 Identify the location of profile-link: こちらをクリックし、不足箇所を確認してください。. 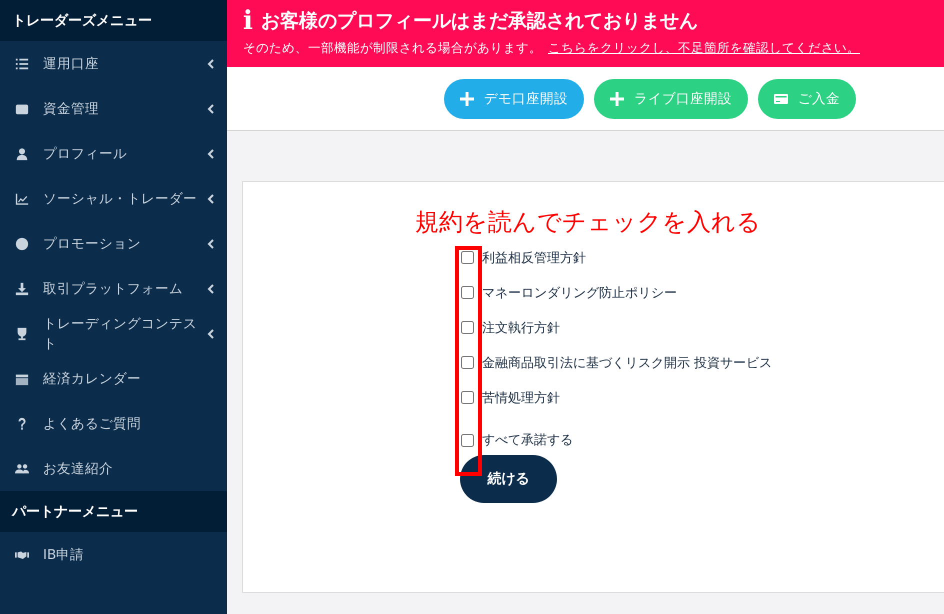
(704, 47).